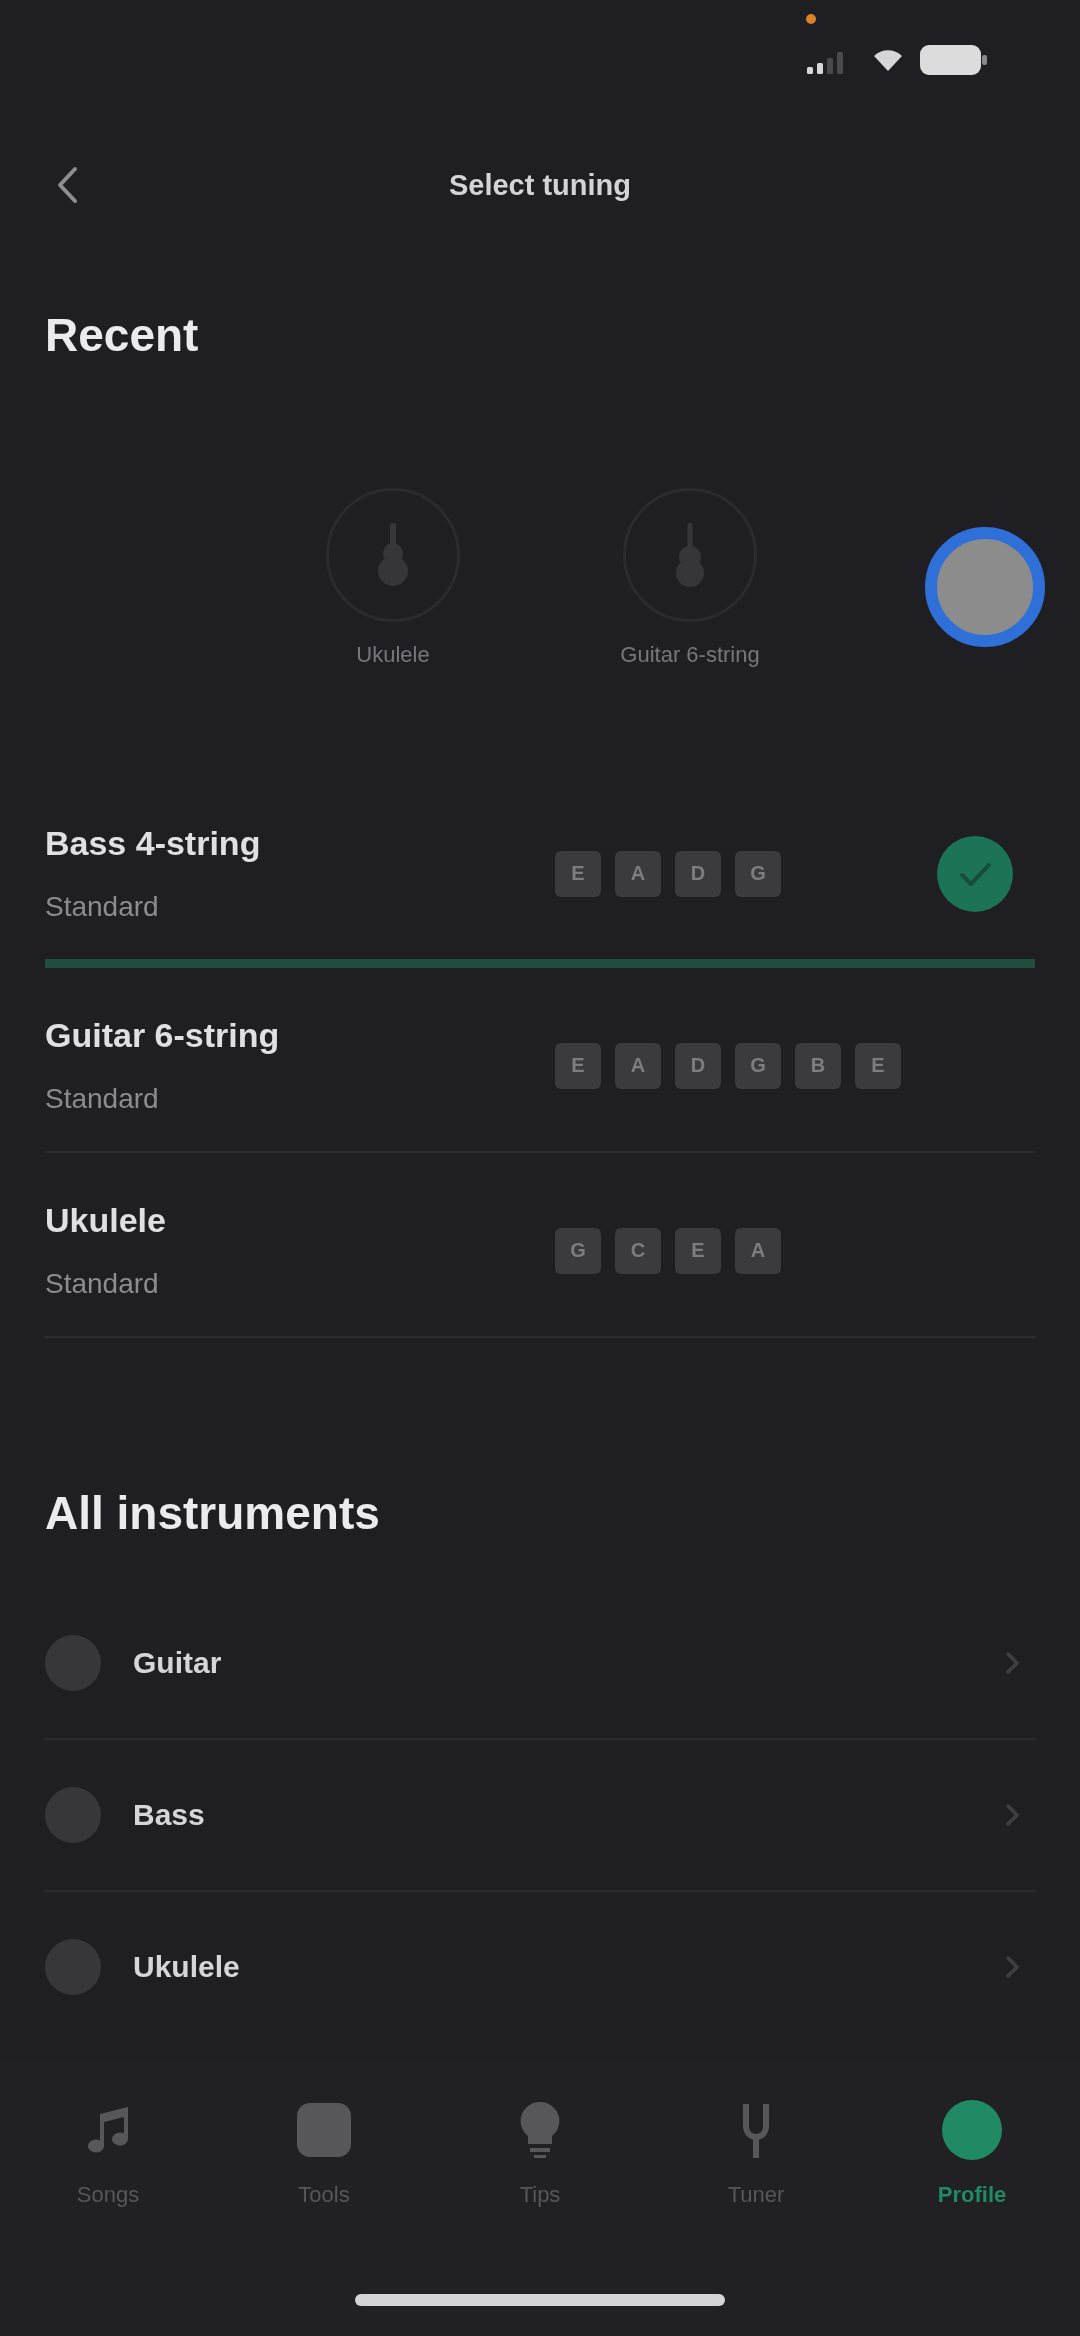 This screenshot has width=1080, height=2336. Describe the element at coordinates (825, 63) in the screenshot. I see `signal-icon` at that location.